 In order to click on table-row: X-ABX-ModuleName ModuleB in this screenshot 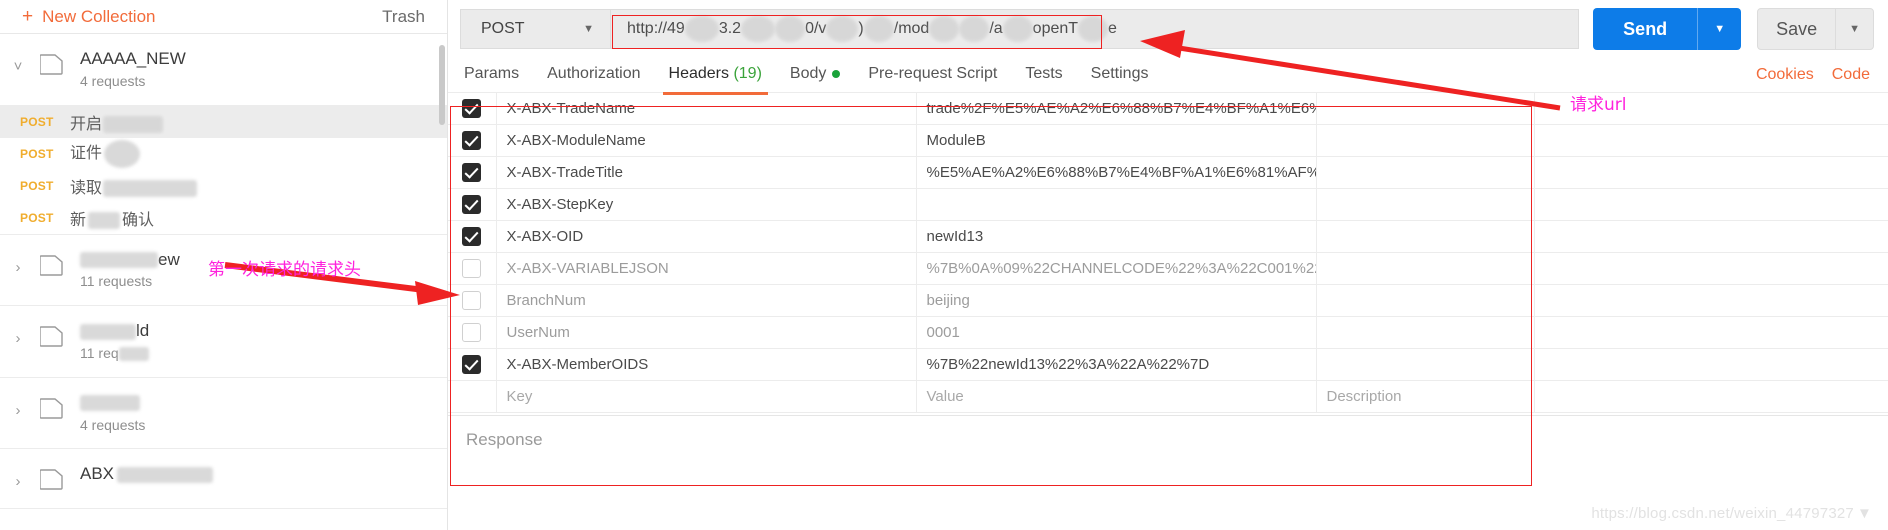, I will do `click(1168, 140)`.